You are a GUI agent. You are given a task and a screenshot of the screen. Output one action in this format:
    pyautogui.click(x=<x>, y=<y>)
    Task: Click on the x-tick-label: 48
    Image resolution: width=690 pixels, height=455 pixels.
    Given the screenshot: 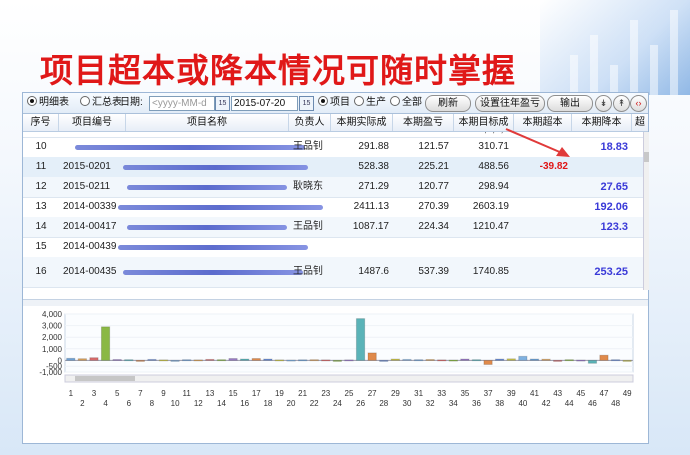 What is the action you would take?
    pyautogui.click(x=615, y=403)
    